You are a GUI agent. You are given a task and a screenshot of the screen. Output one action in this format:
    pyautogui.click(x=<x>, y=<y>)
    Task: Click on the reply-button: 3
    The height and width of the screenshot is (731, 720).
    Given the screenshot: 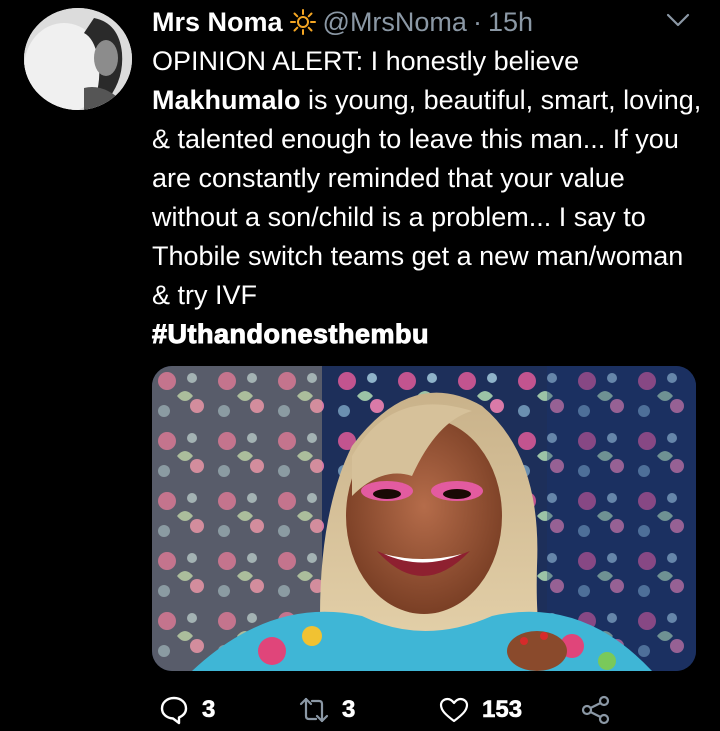 What is the action you would take?
    pyautogui.click(x=187, y=710)
    